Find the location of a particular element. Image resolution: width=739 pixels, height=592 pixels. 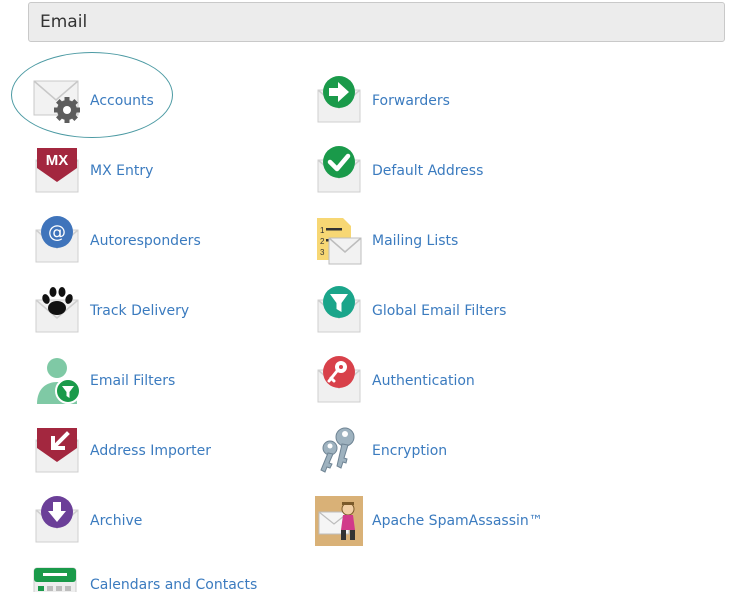

item-mx-entry: MX MX Entry is located at coordinates (93, 171).